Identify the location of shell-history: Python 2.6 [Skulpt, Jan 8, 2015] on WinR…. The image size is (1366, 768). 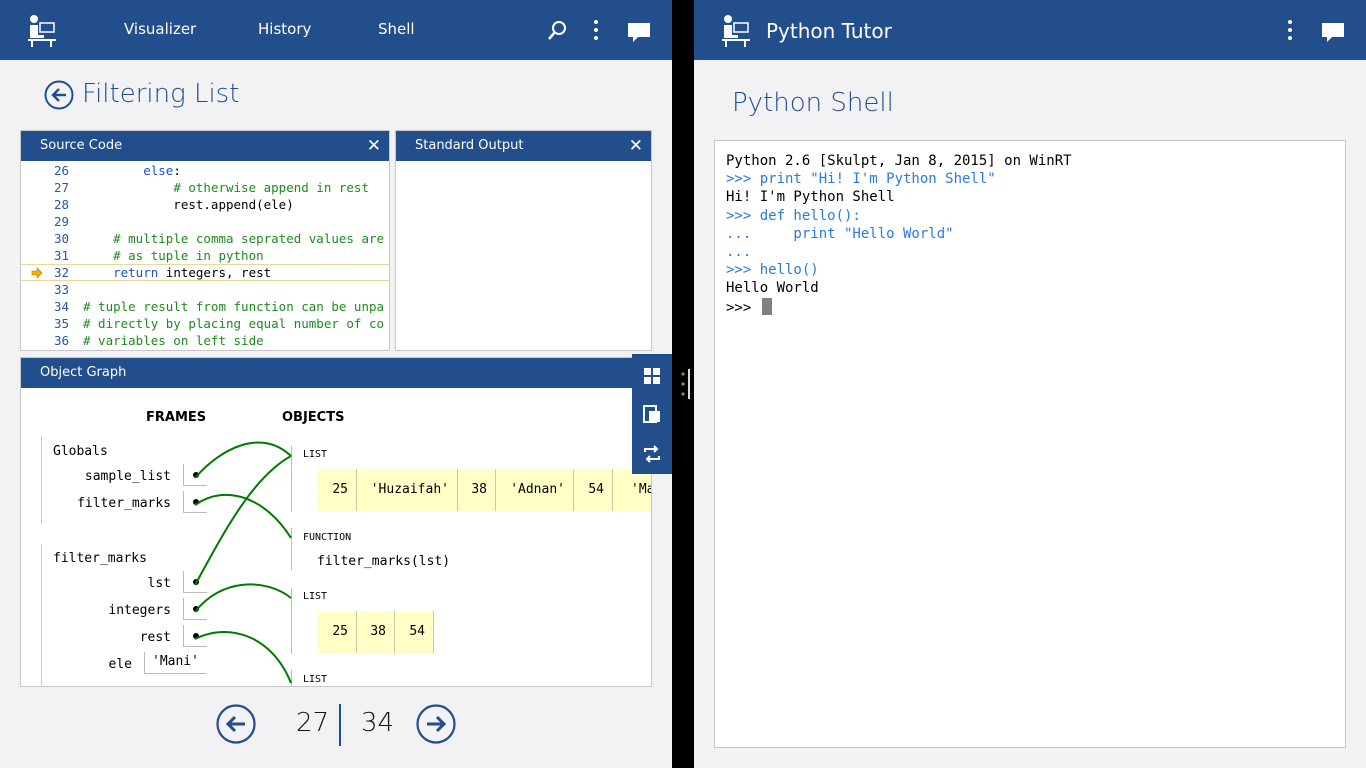
(1035, 225).